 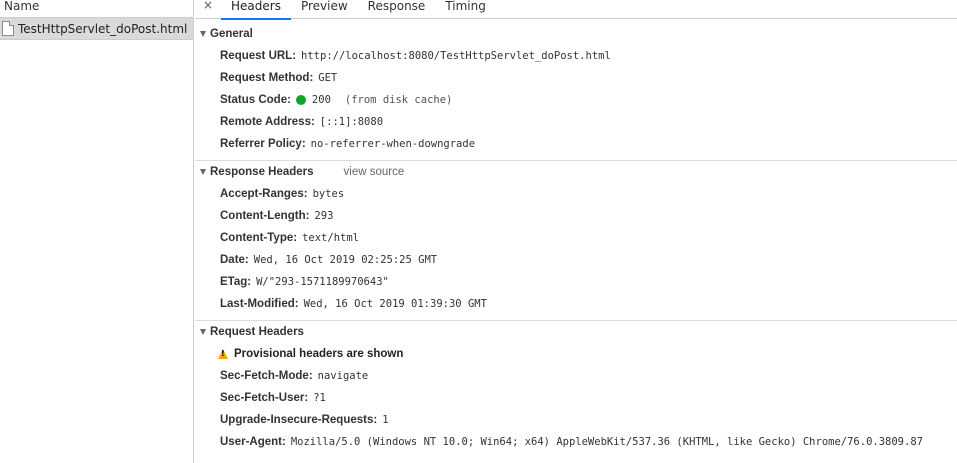 What do you see at coordinates (351, 122) in the screenshot?
I see `remote-address-value: [::1]:8080` at bounding box center [351, 122].